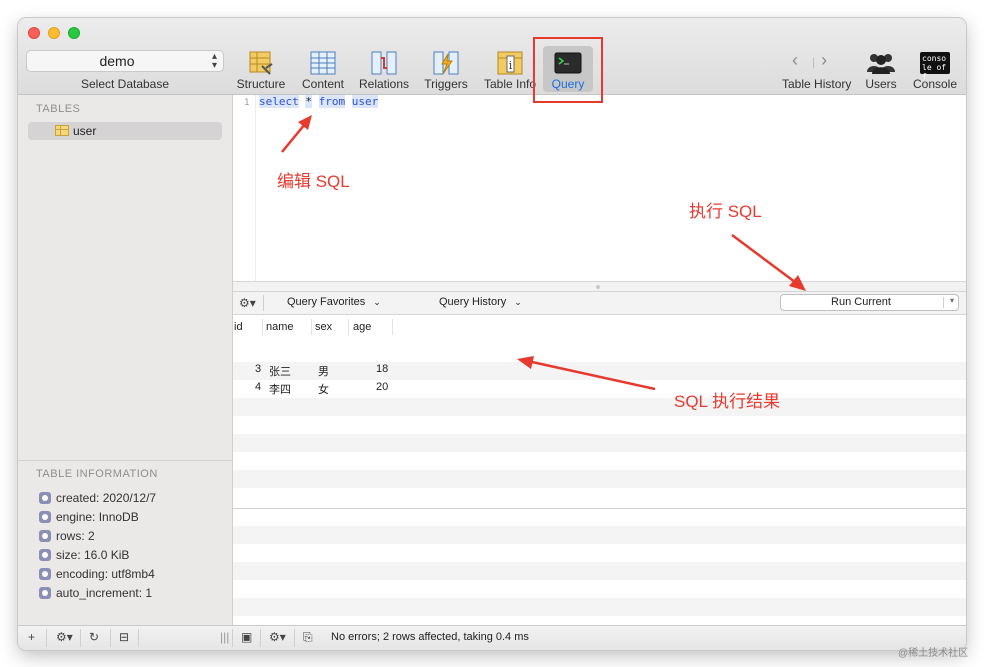 Image resolution: width=984 pixels, height=667 pixels. I want to click on annotation-run-sql: 执行 SQL, so click(725, 211).